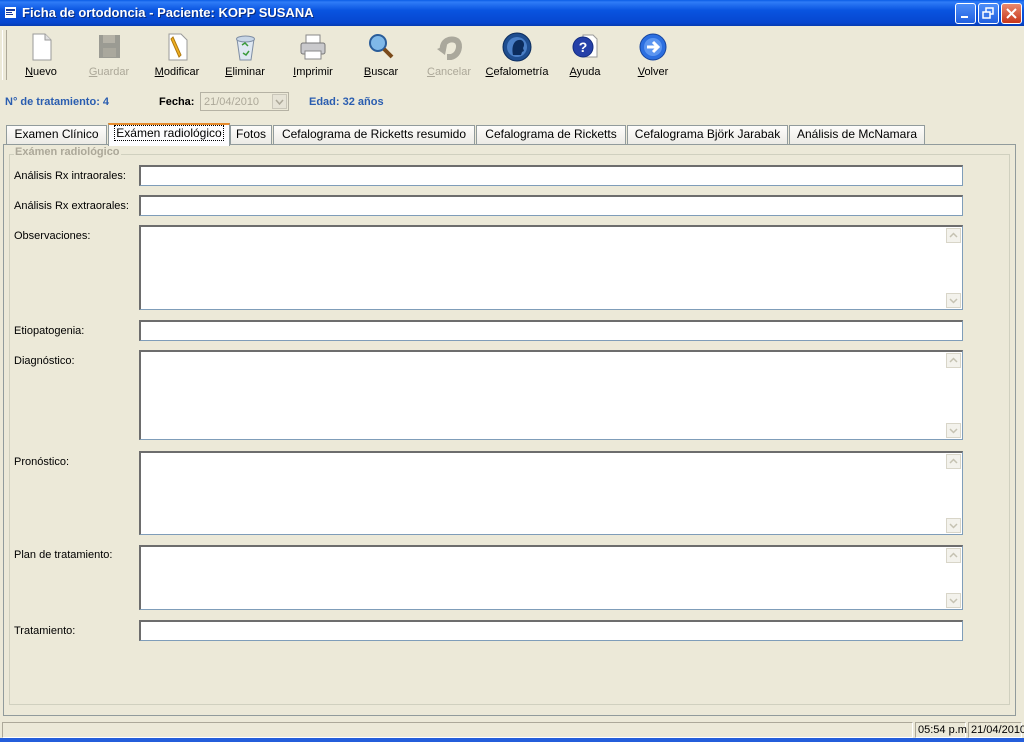  What do you see at coordinates (457, 730) in the screenshot?
I see `status-panel-main` at bounding box center [457, 730].